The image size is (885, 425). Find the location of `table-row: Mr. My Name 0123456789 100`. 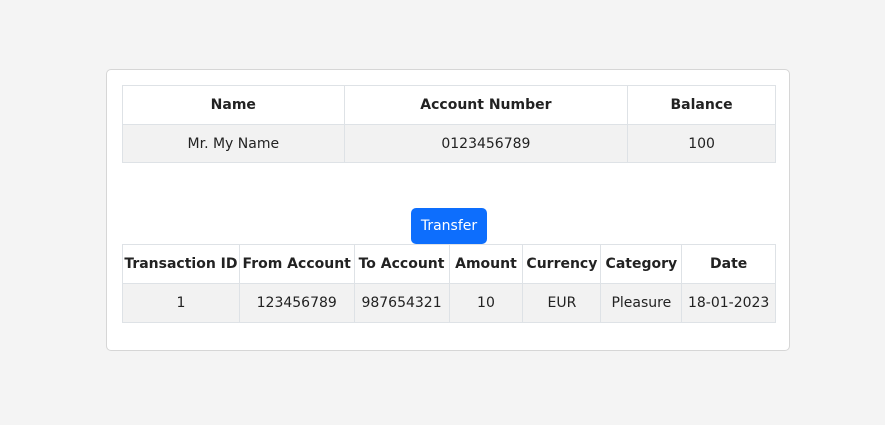

table-row: Mr. My Name 0123456789 100 is located at coordinates (449, 143).